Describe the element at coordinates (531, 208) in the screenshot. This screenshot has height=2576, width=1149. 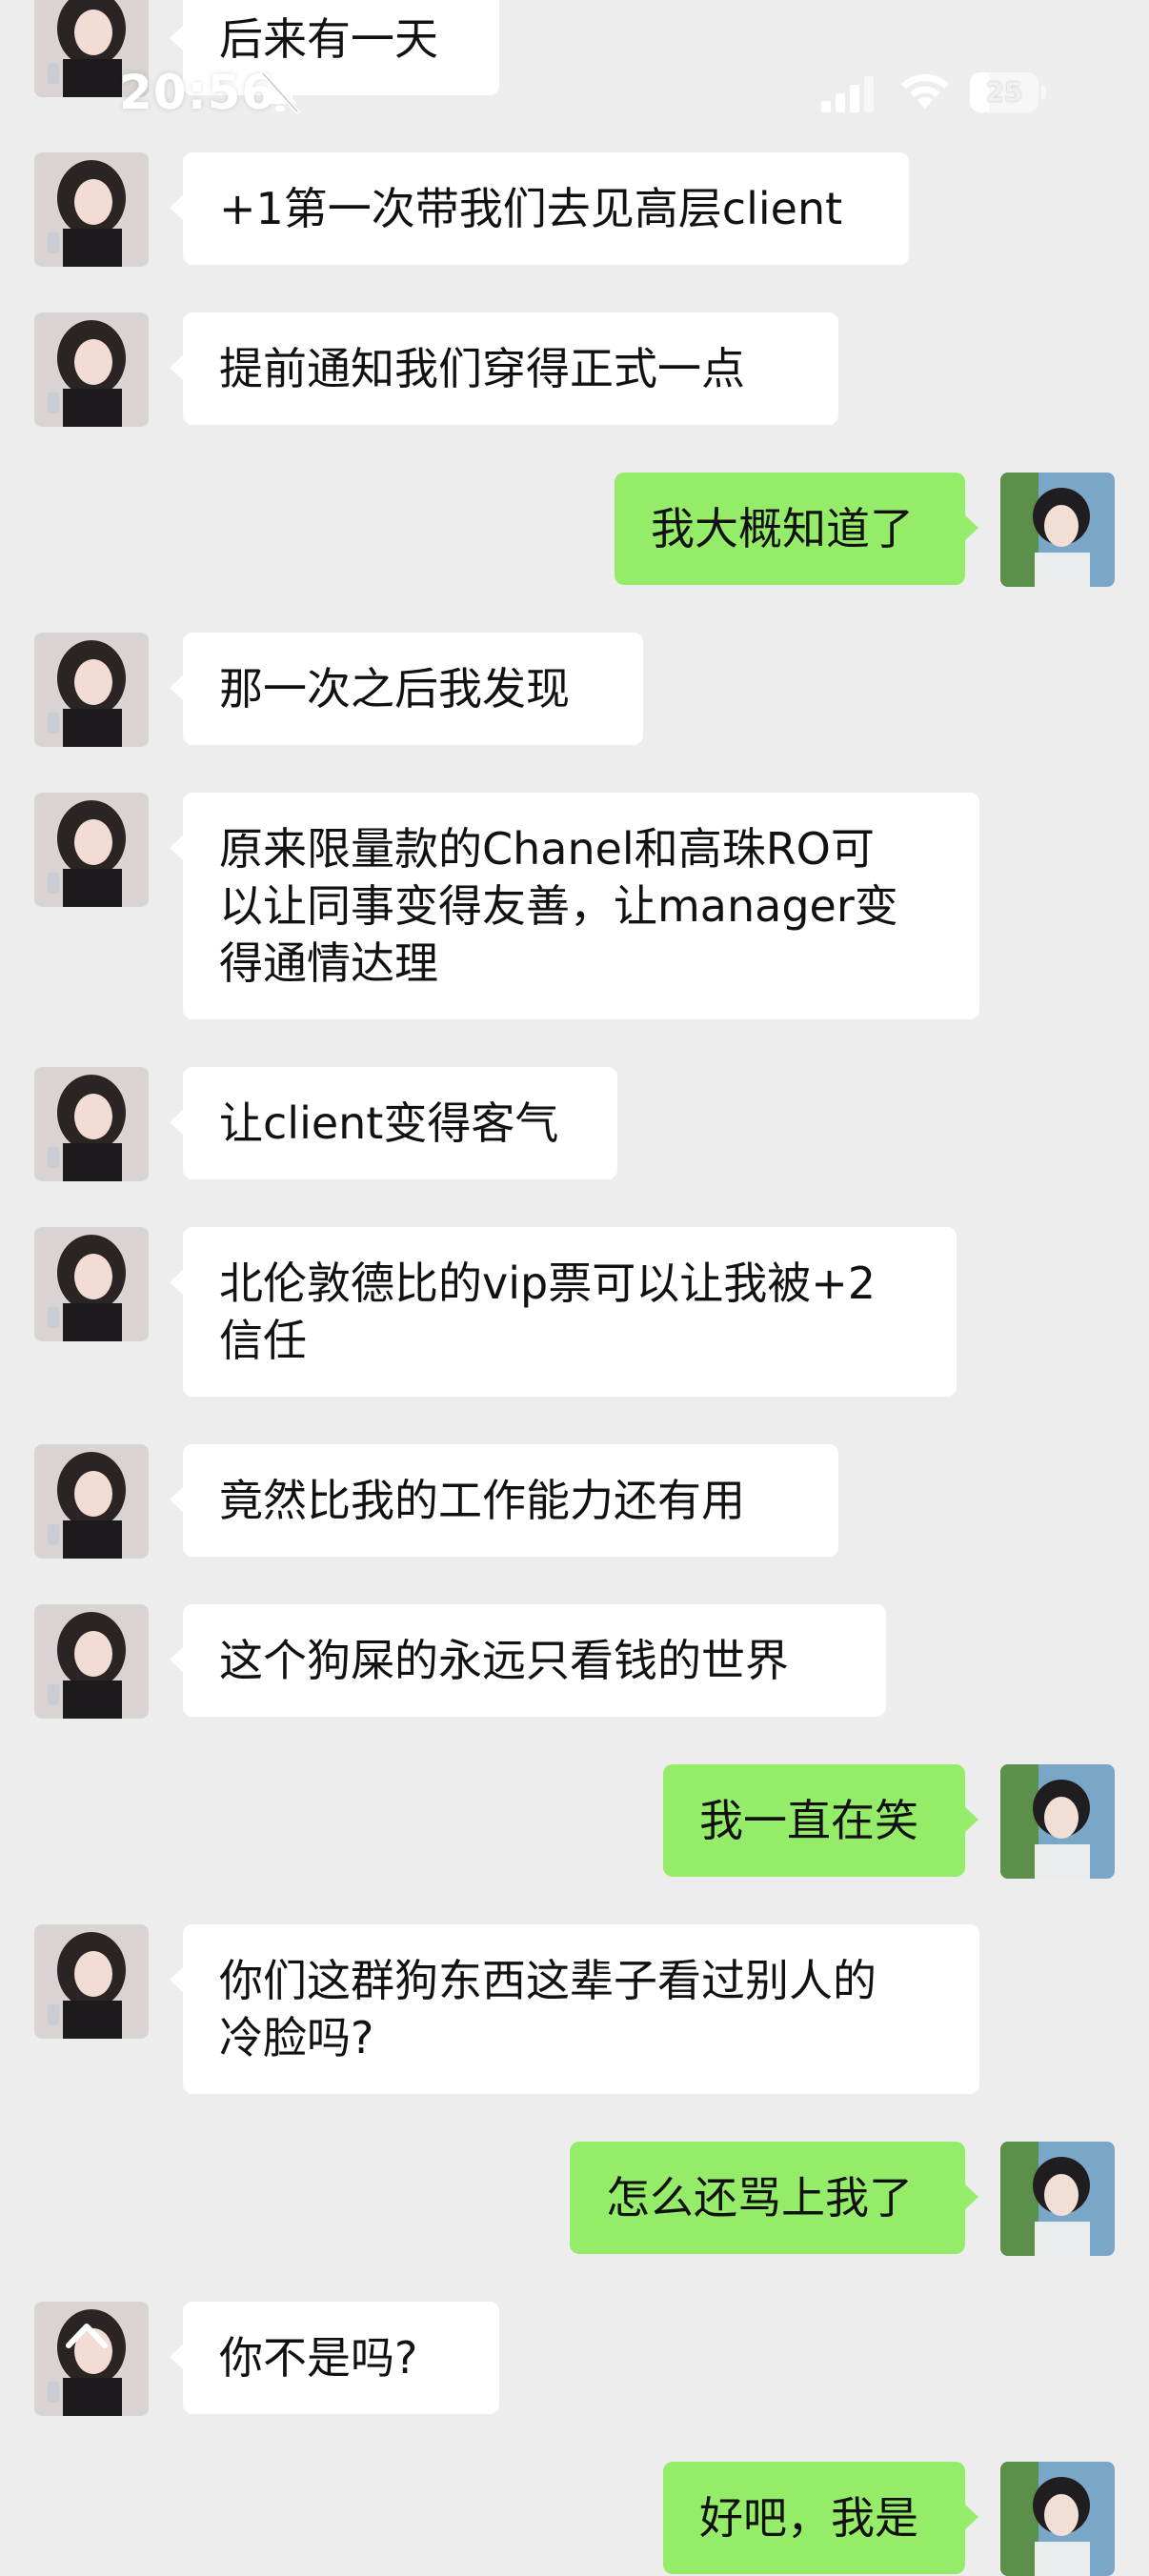
I see `message-text: +1第一次带我们去见高层client` at that location.